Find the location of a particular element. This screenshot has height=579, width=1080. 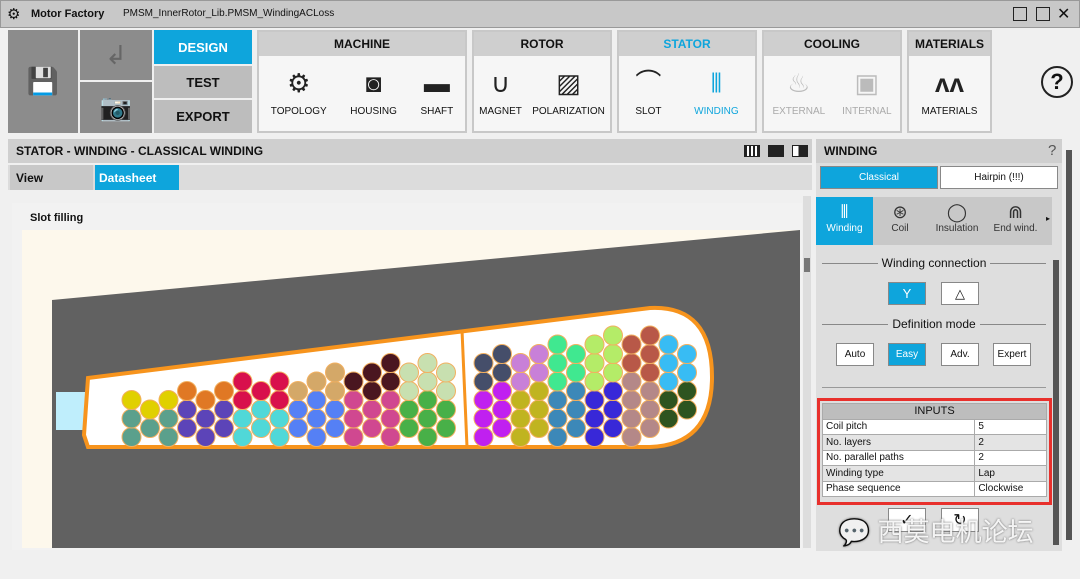

divider is located at coordinates (934, 387).